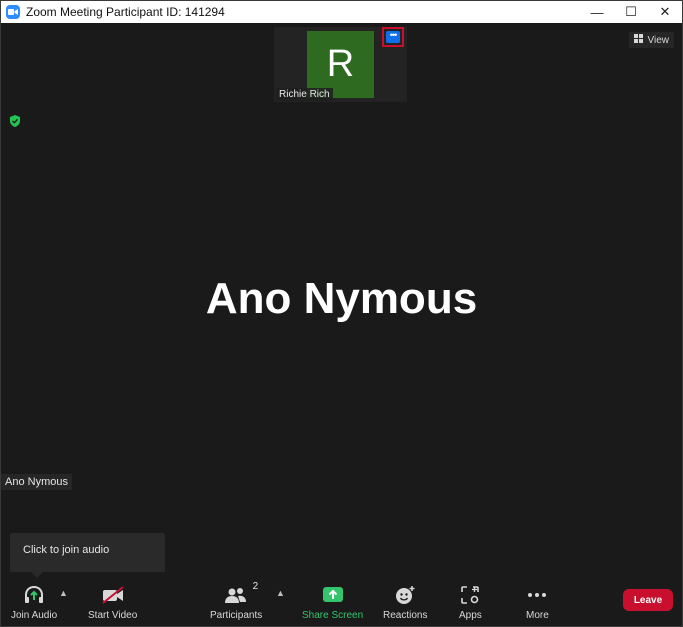  I want to click on more-button: More, so click(537, 602).